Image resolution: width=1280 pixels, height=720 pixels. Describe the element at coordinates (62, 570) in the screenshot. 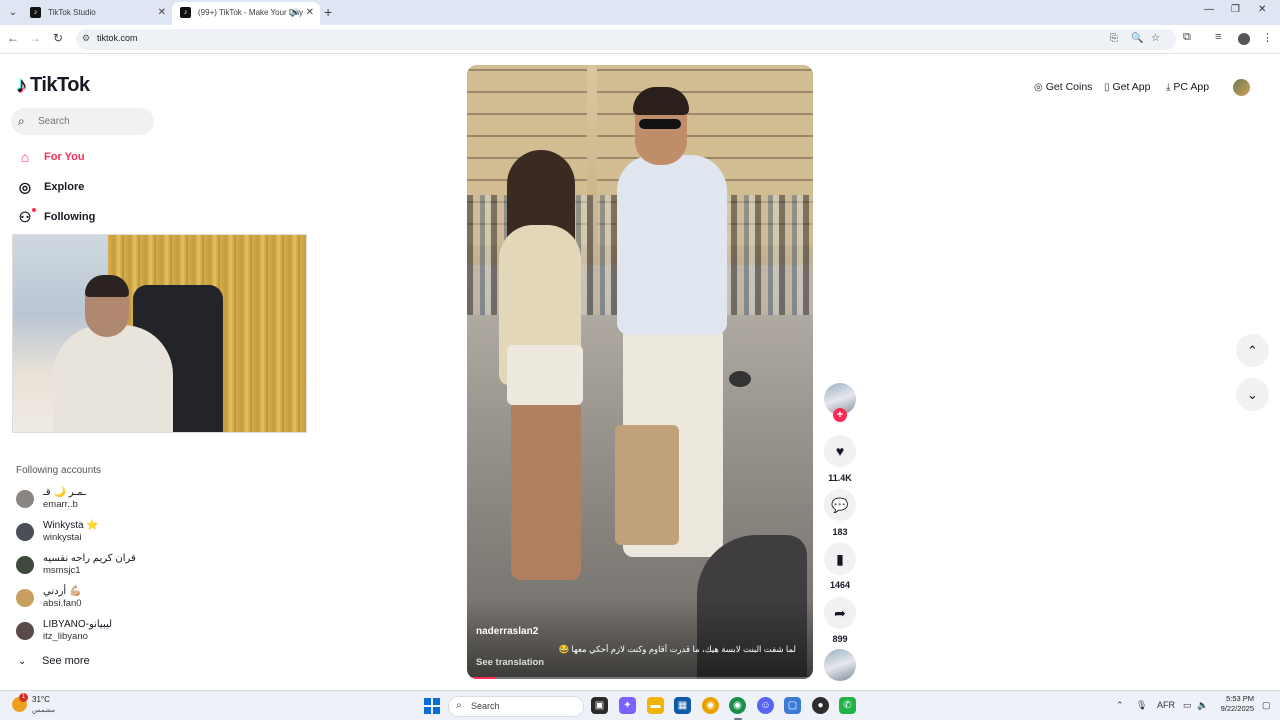

I see `account-username: msmsjc1` at that location.